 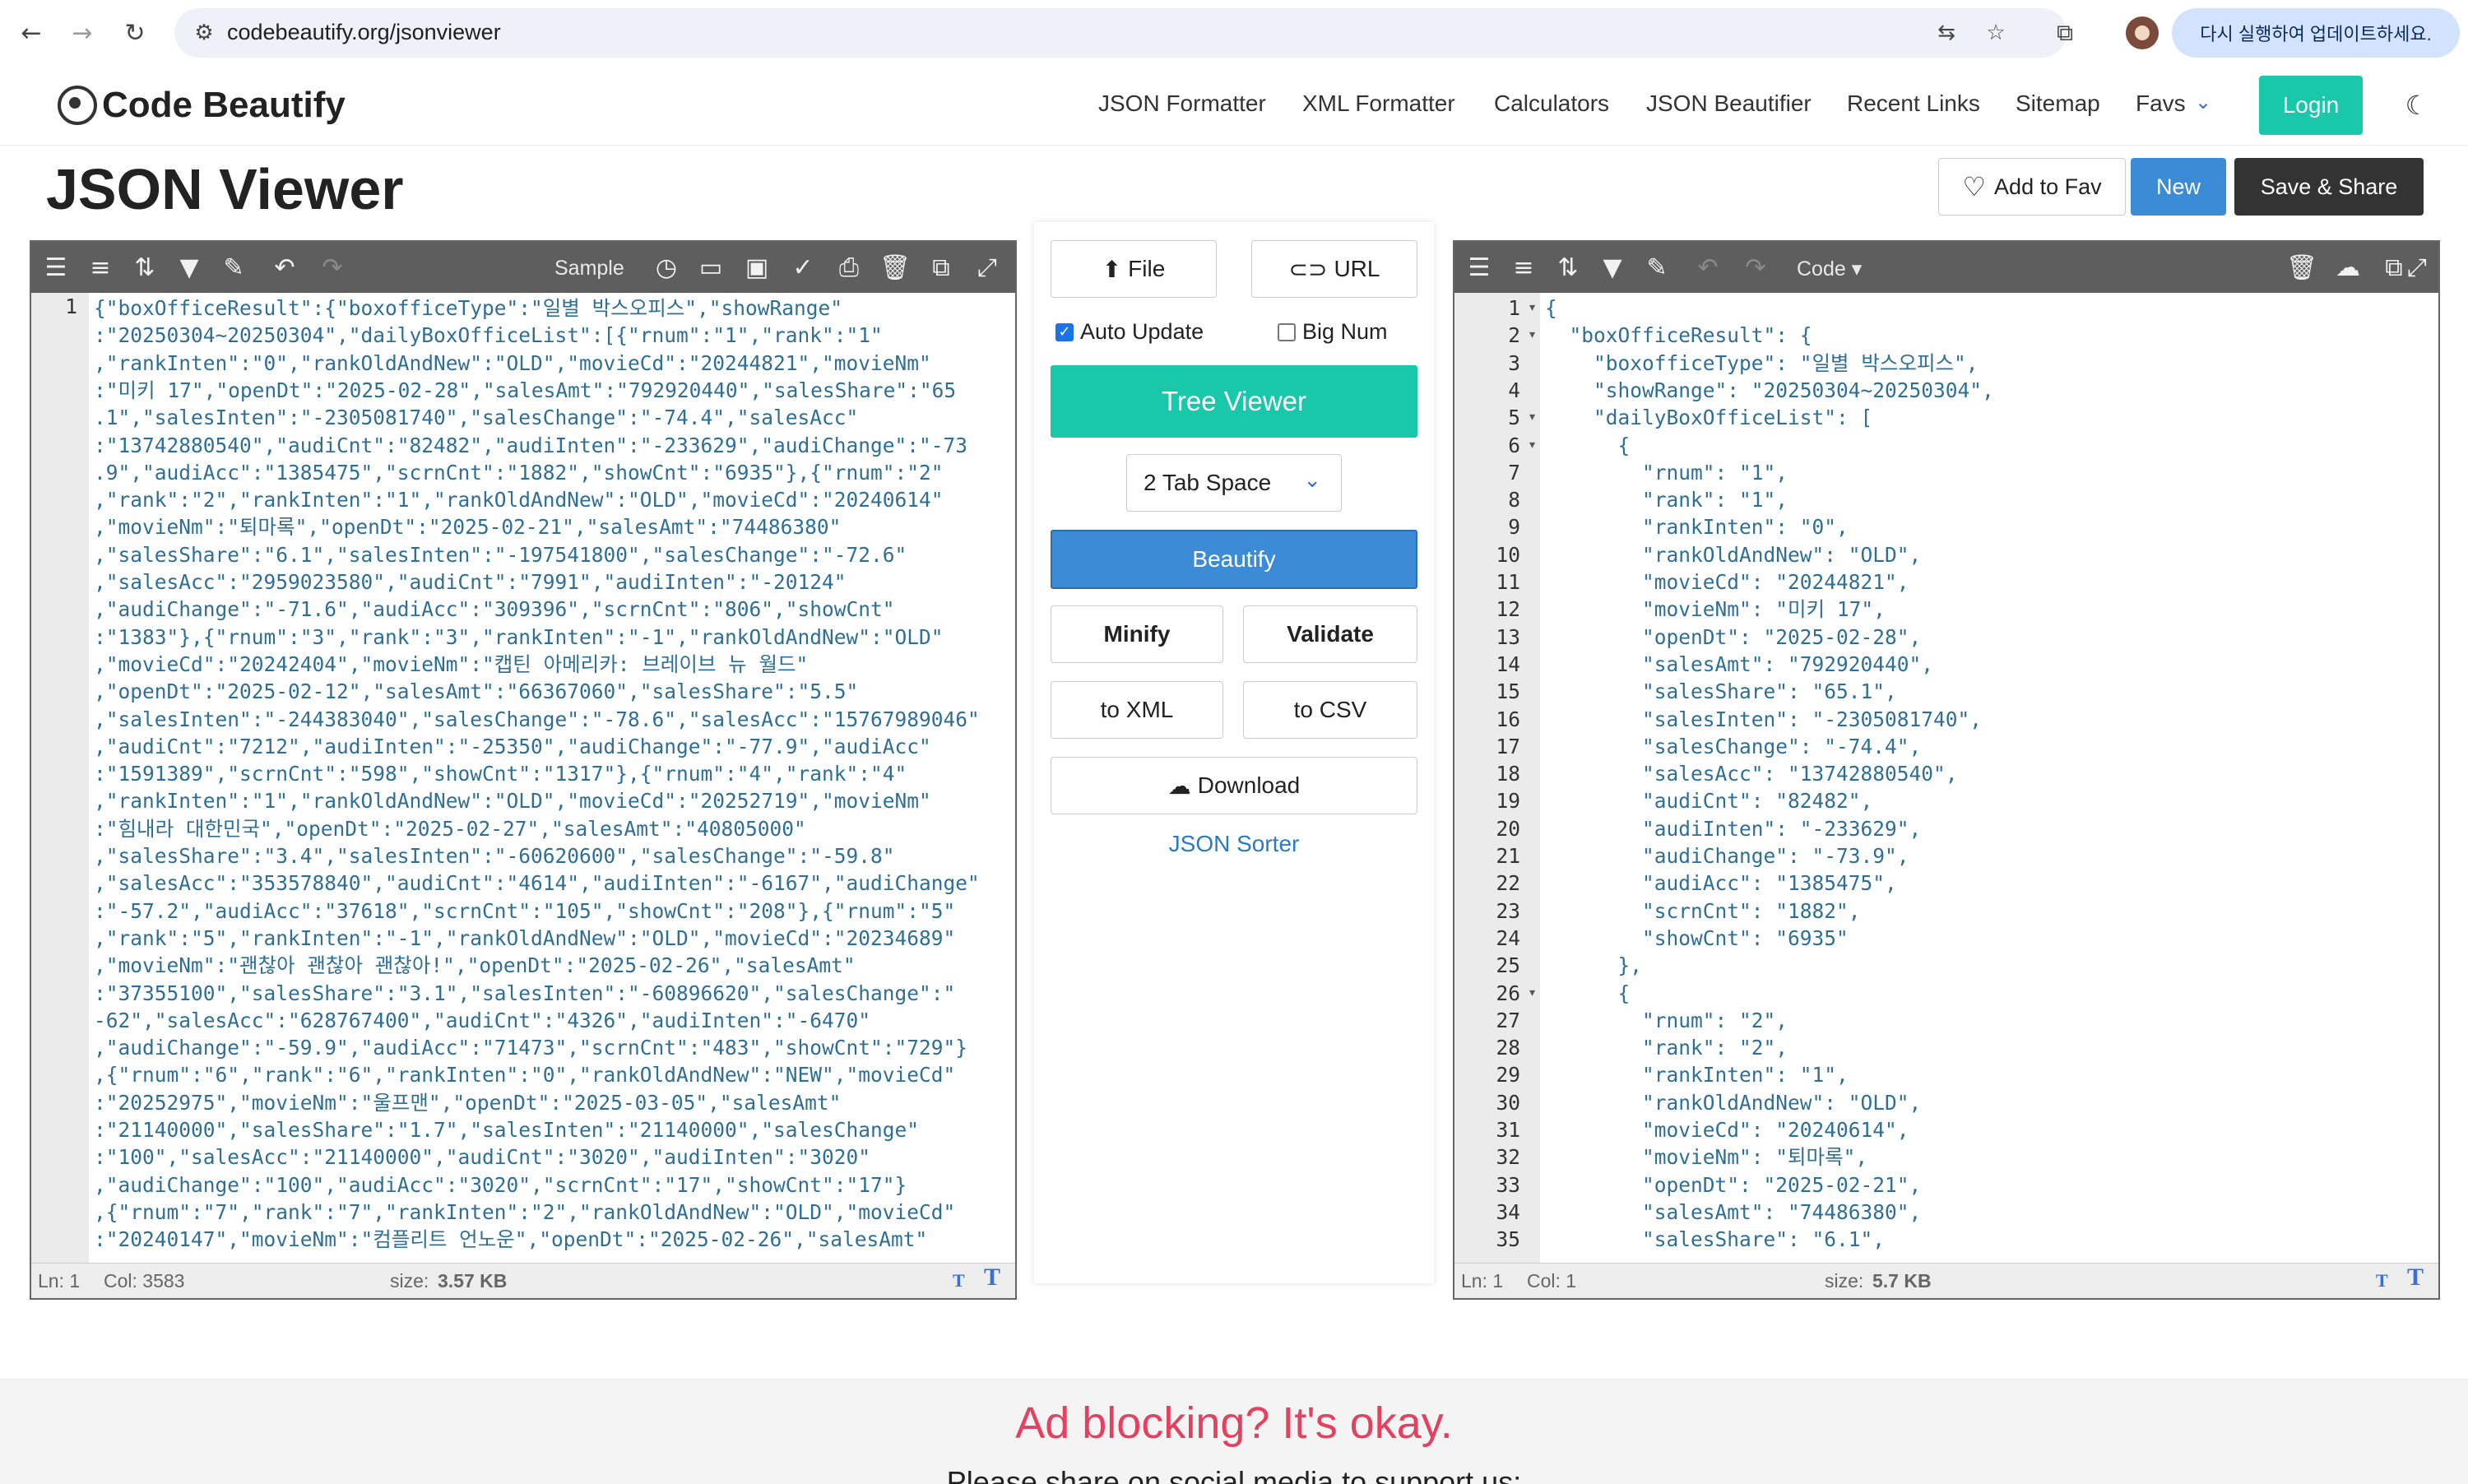 I want to click on json-sorter-link: JSON Sorter, so click(x=1234, y=844).